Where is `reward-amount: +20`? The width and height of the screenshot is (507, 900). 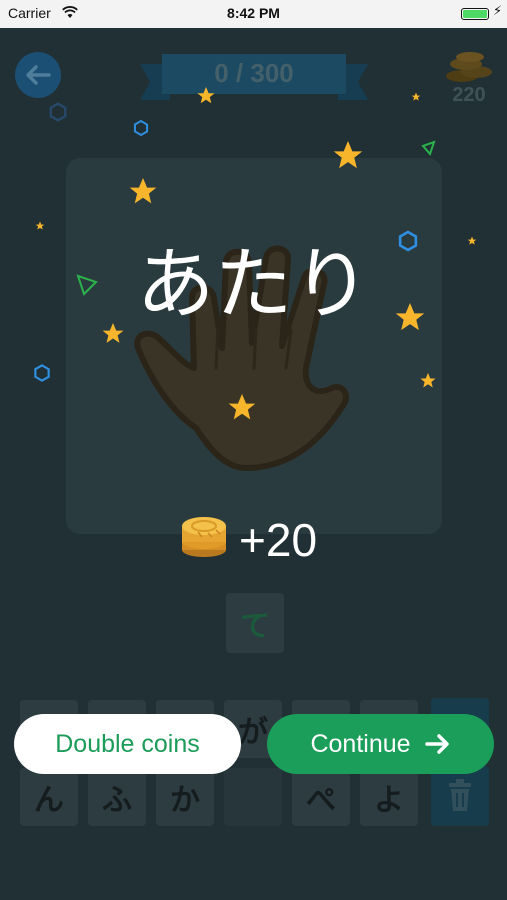 reward-amount: +20 is located at coordinates (278, 540).